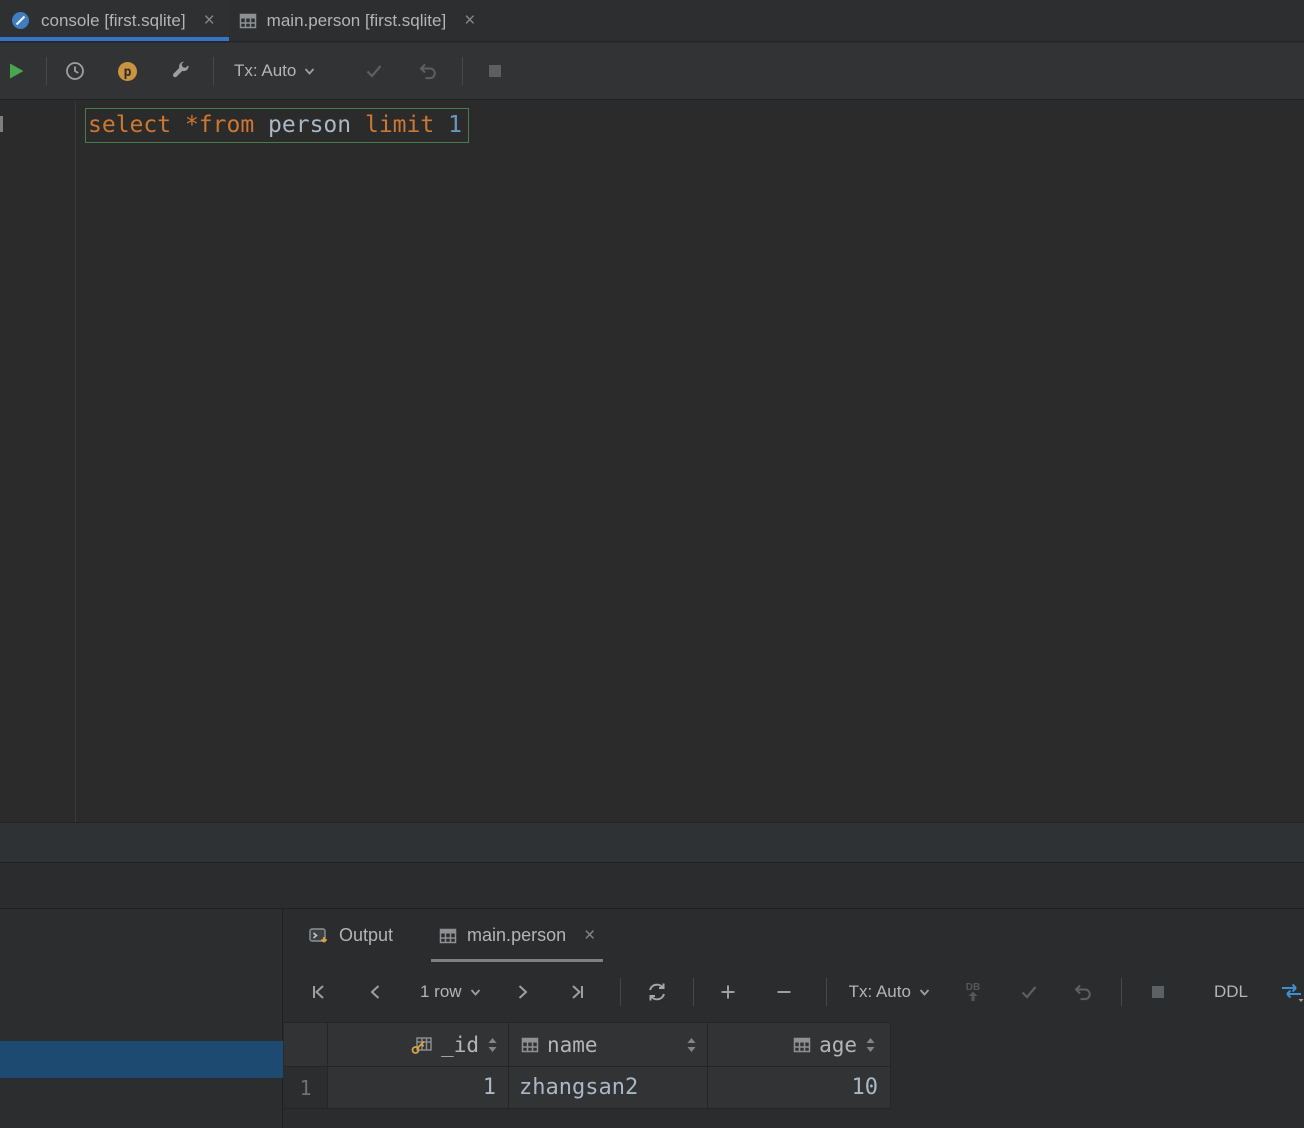 The image size is (1304, 1128). What do you see at coordinates (838, 1044) in the screenshot?
I see `column-header-age-label: age` at bounding box center [838, 1044].